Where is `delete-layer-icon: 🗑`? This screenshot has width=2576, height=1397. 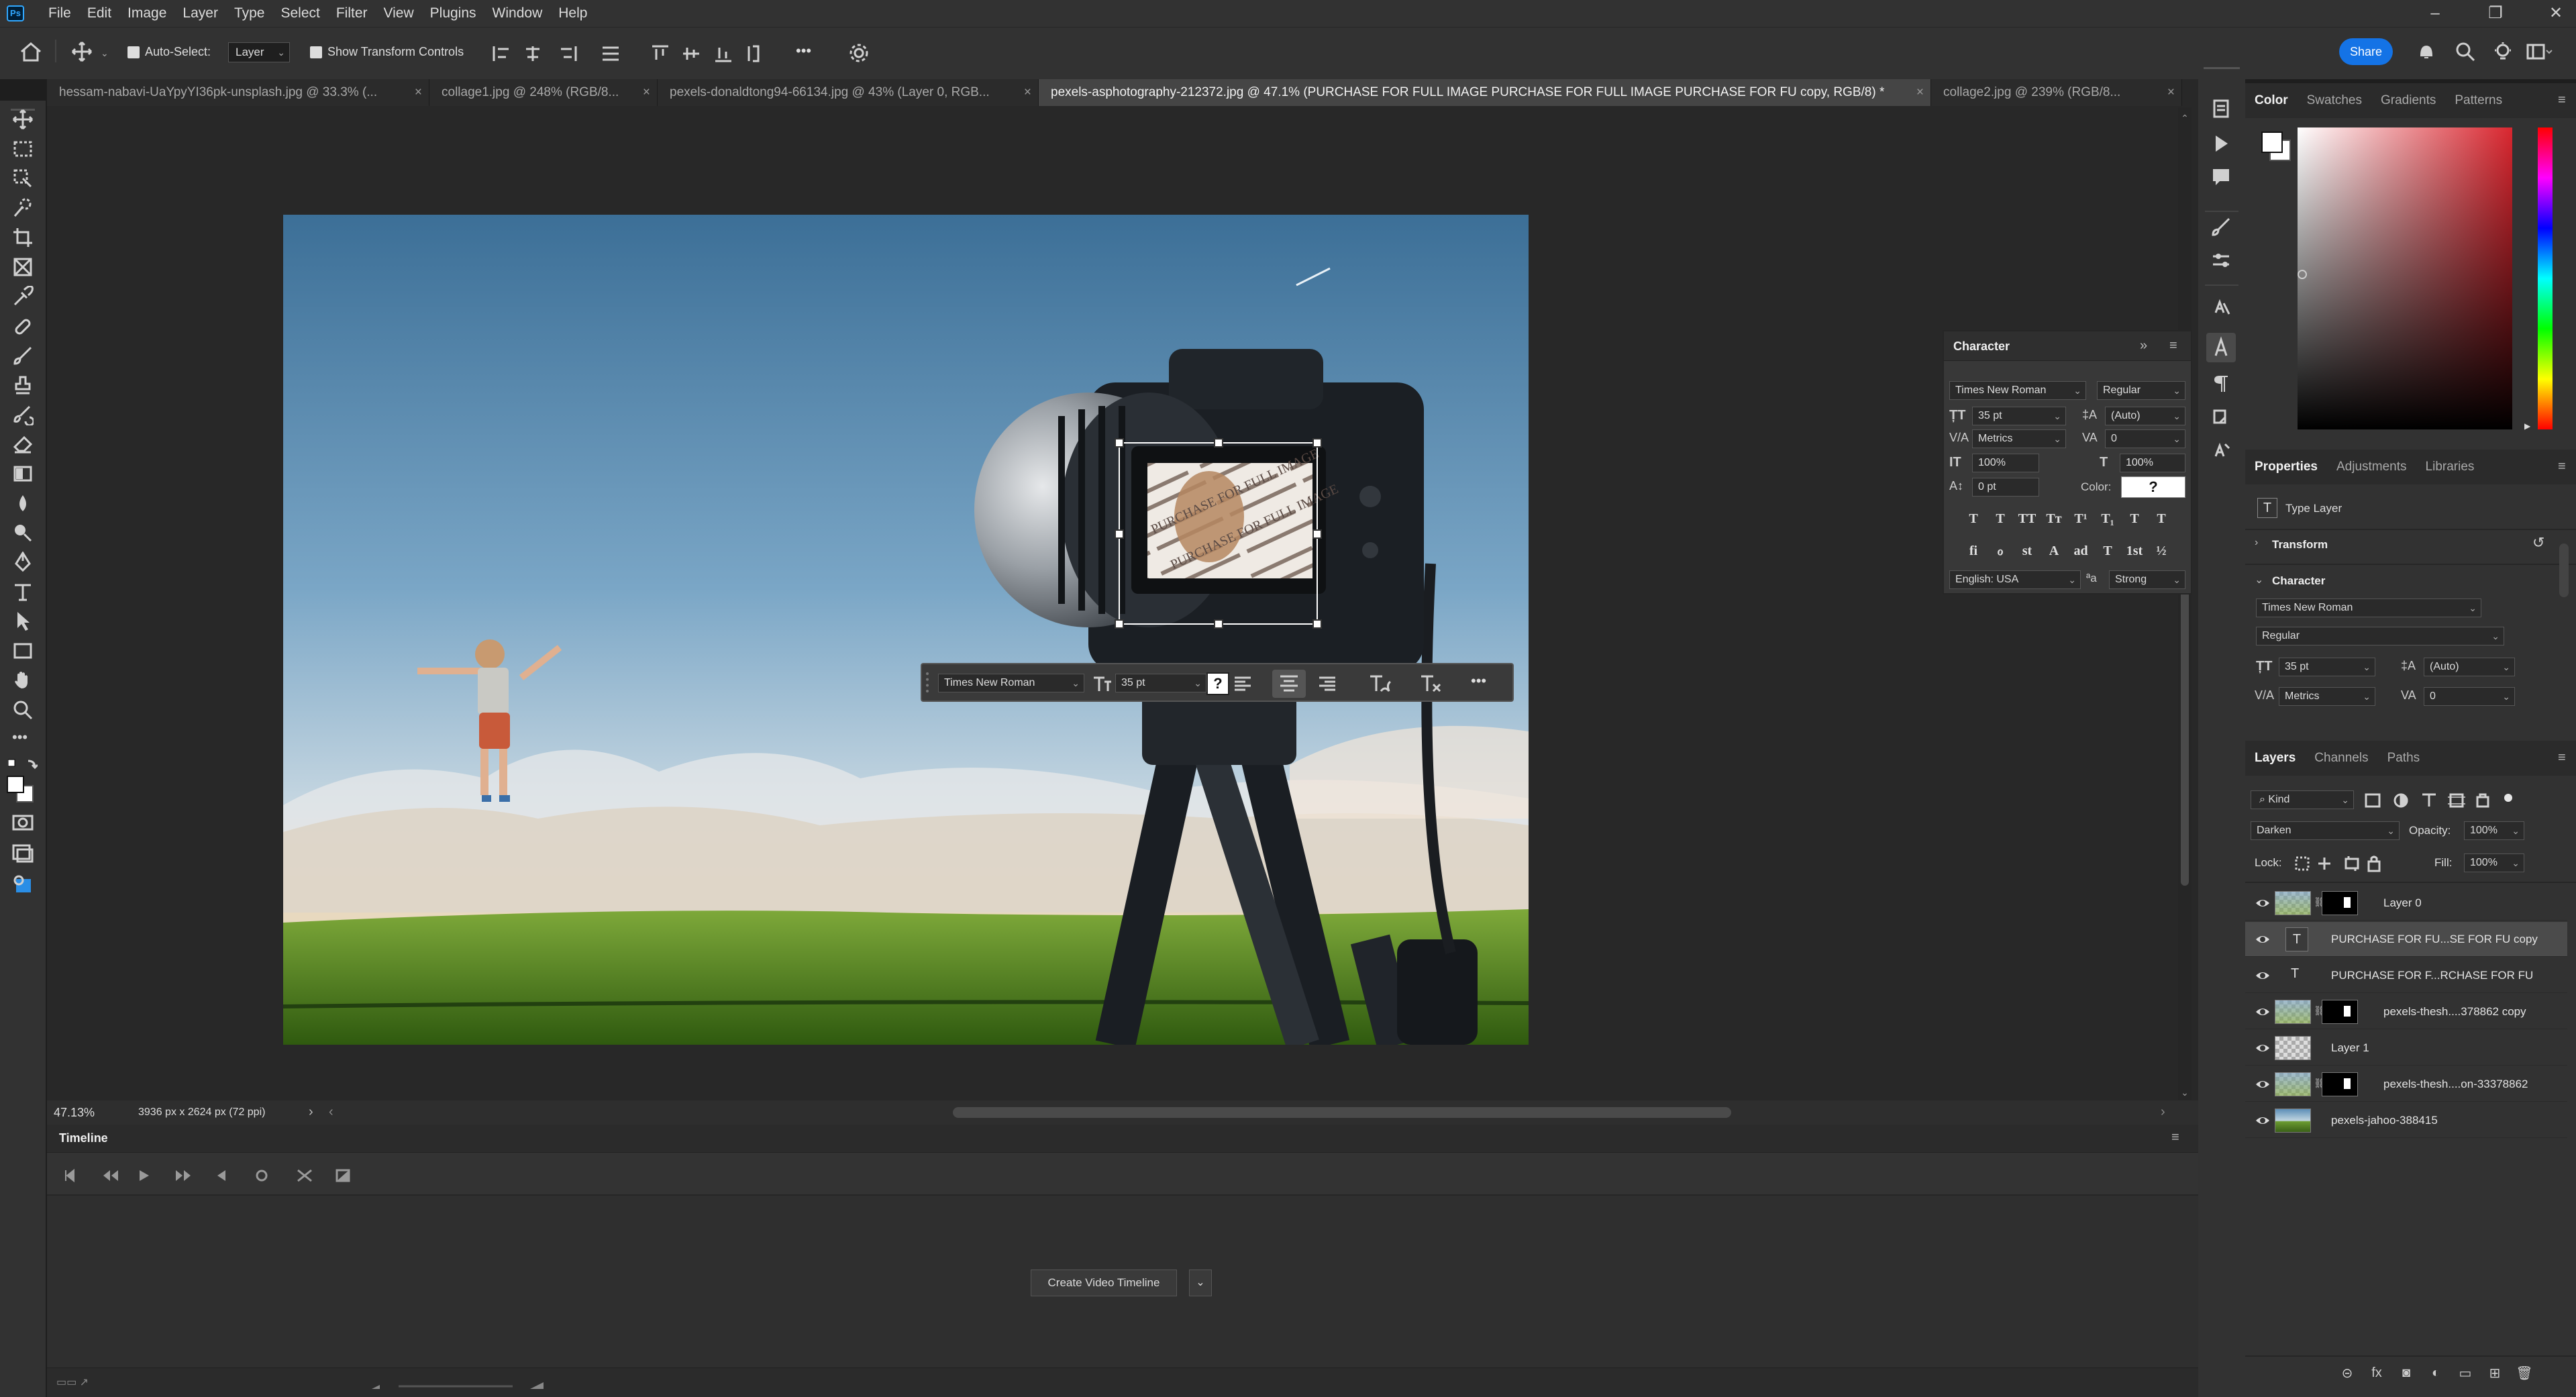
delete-layer-icon: 🗑 is located at coordinates (2524, 1374).